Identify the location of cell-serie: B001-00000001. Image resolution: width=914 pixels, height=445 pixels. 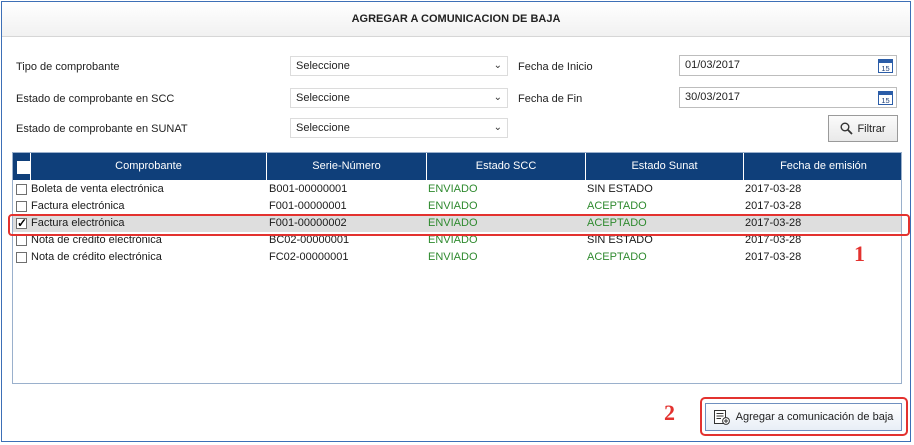
(308, 189).